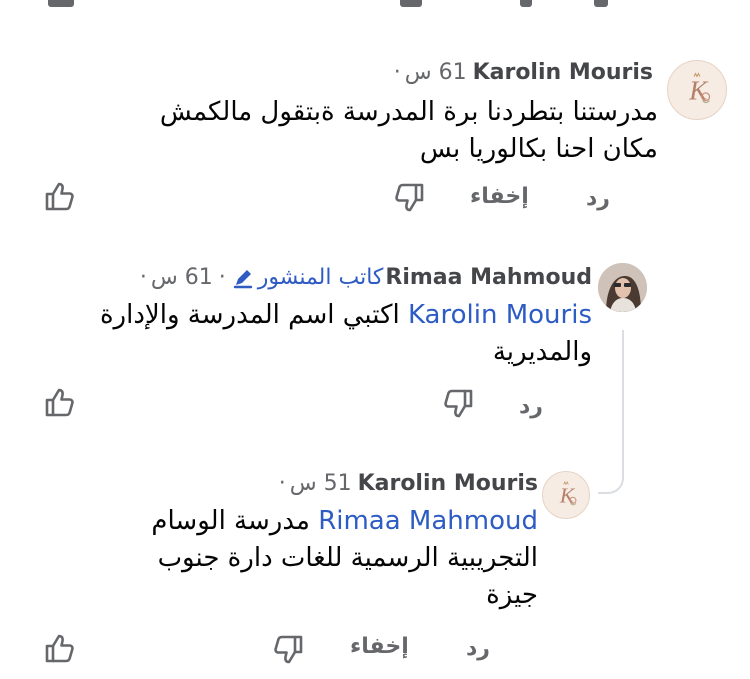 The width and height of the screenshot is (750, 679). I want to click on comment-text-line: مكان احنا بكالوريا بس, so click(538, 149).